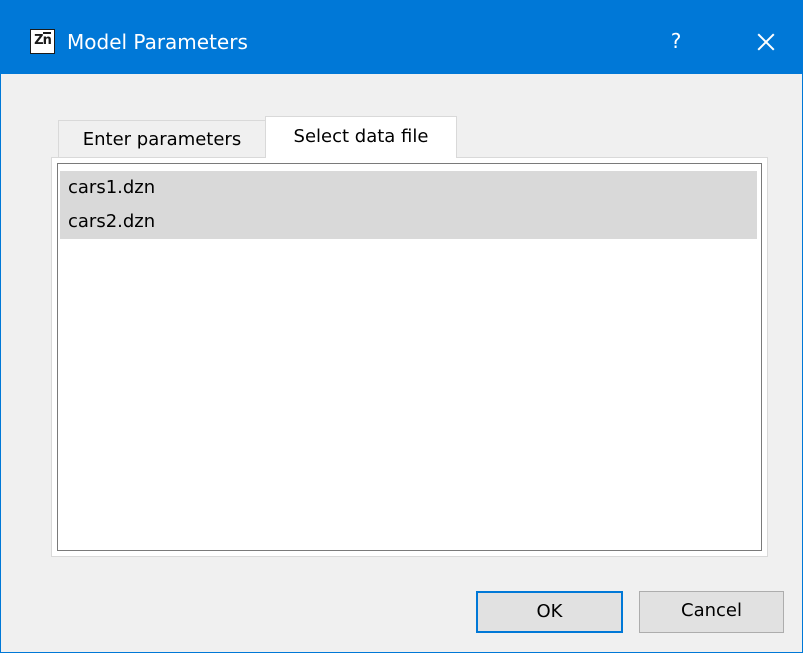 The width and height of the screenshot is (803, 653). Describe the element at coordinates (401, 37) in the screenshot. I see `title-bar: Zn Model Parameters ?` at that location.